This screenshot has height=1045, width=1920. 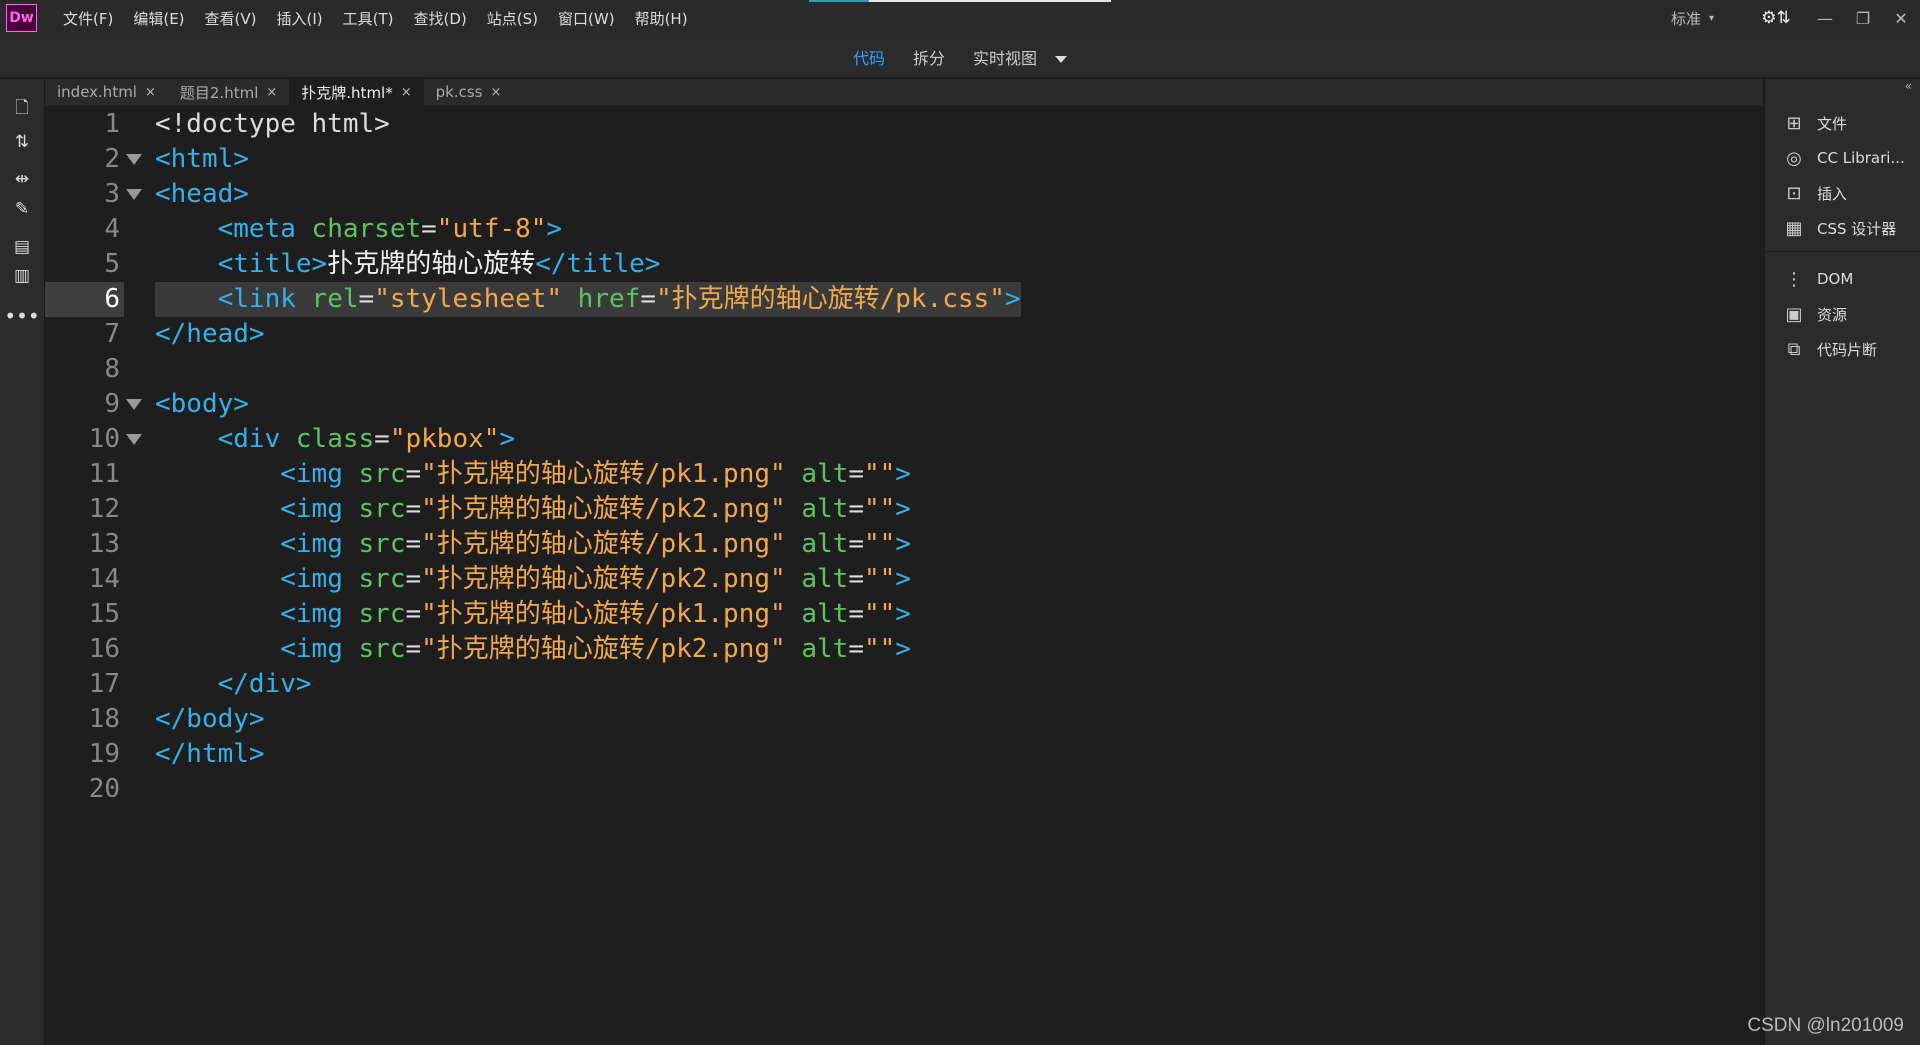 I want to click on menu-help: 帮助(H), so click(x=661, y=18).